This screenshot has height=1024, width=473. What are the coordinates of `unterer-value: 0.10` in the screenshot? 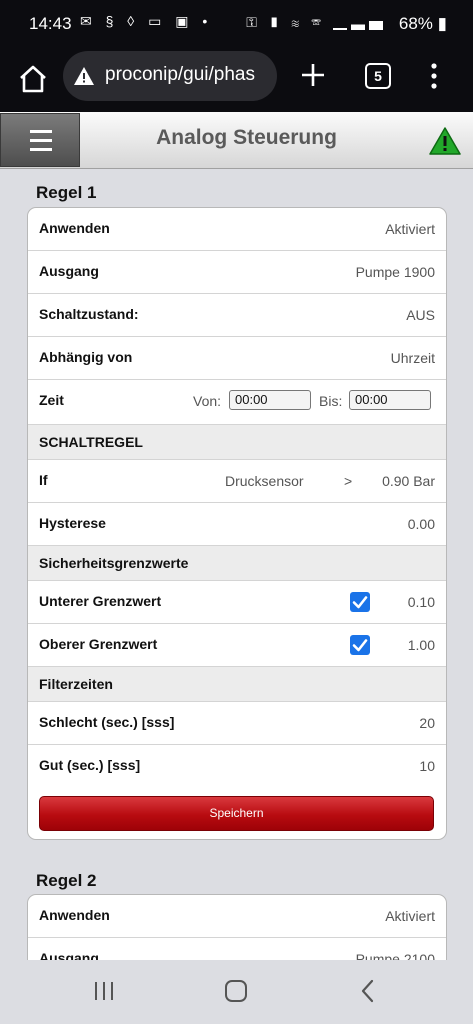 It's located at (421, 602).